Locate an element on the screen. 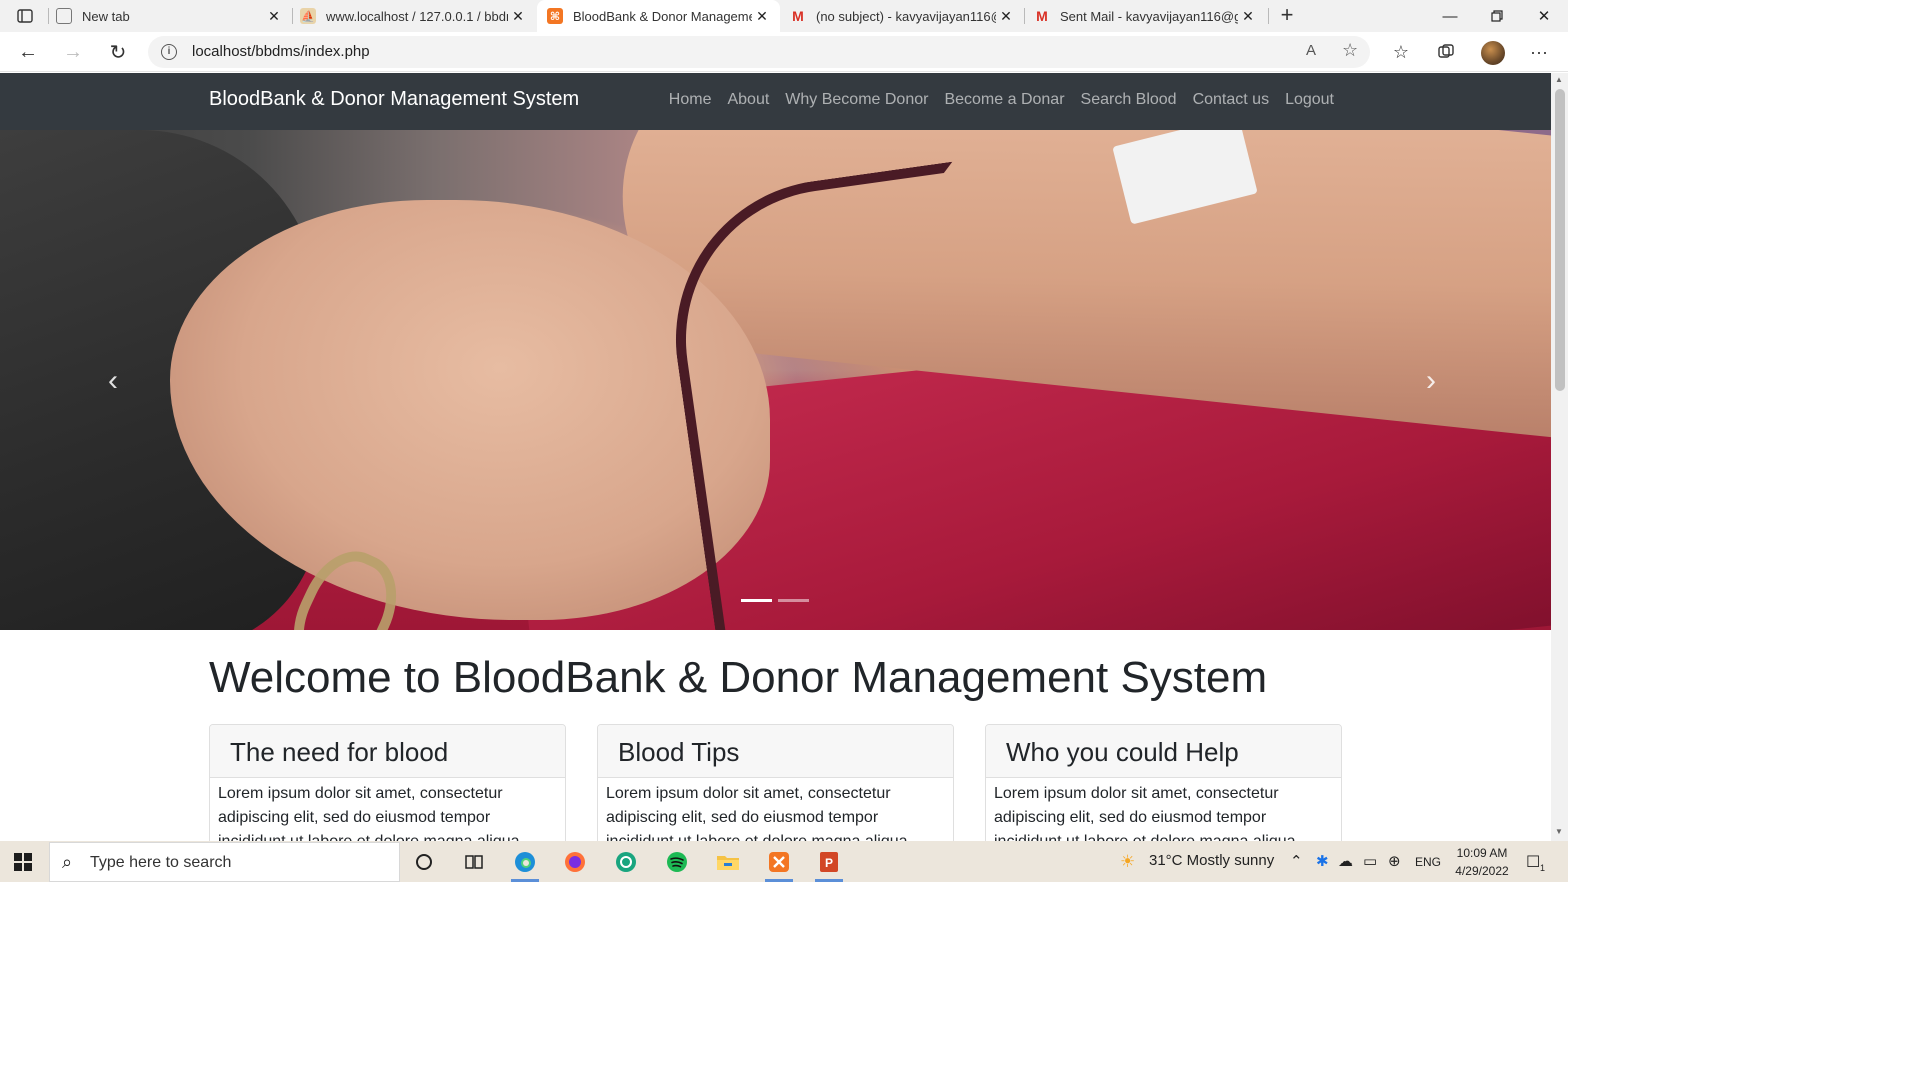  svg-text: P is located at coordinates (829, 863).